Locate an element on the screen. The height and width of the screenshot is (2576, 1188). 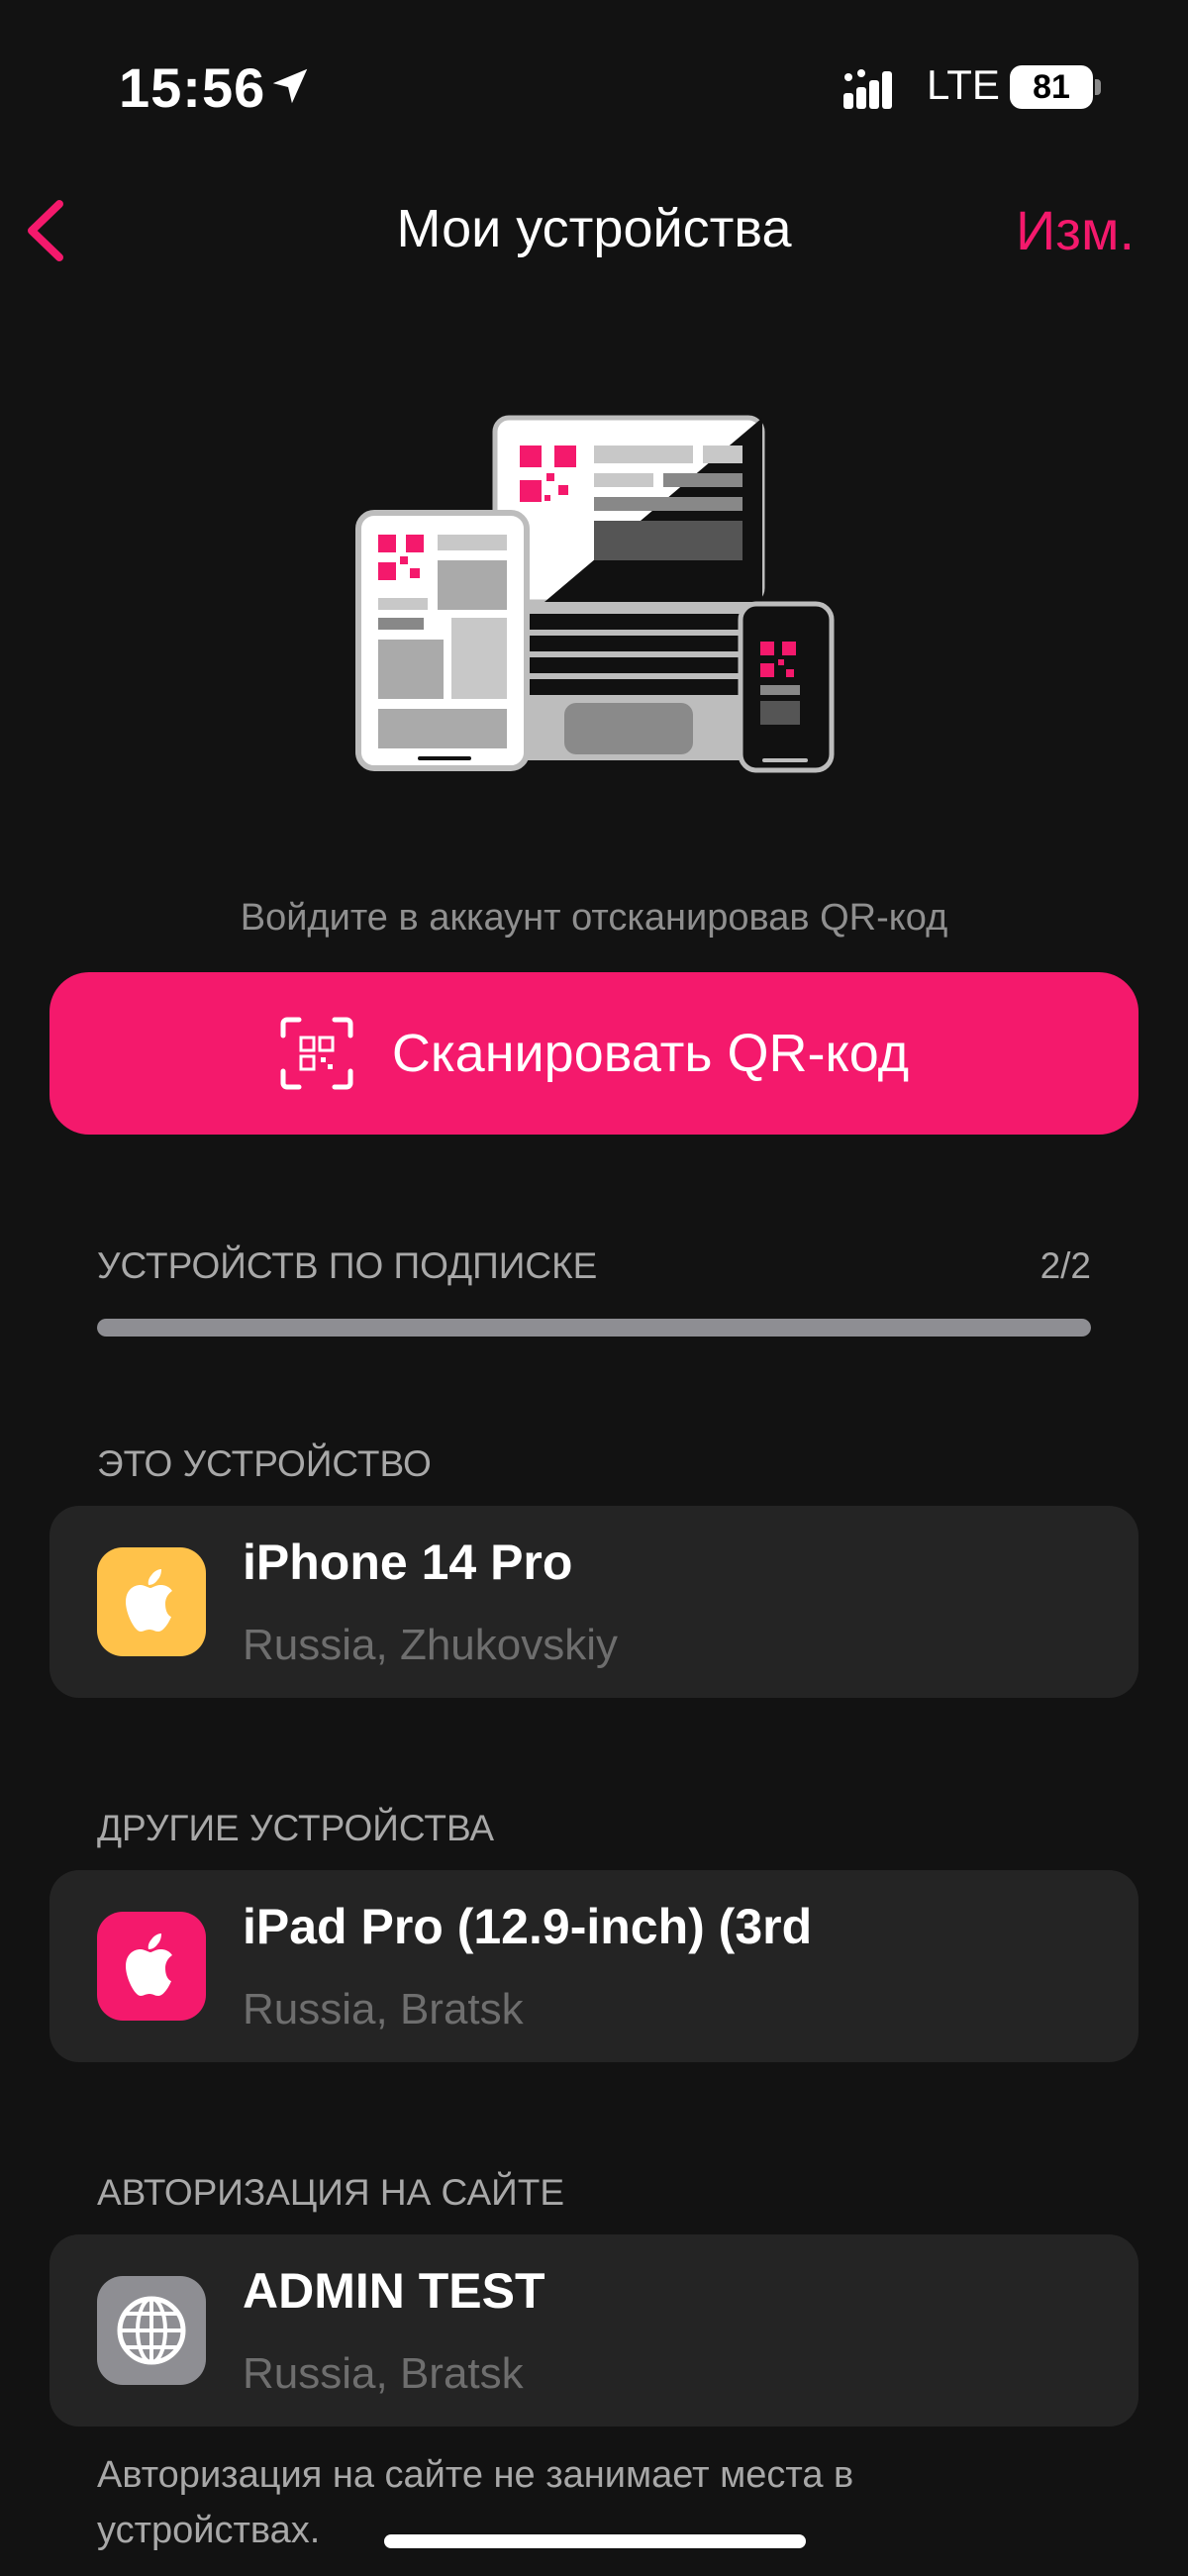
scan-hint-text: Войдите в аккаунт отсканировав QR-код is located at coordinates (594, 918).